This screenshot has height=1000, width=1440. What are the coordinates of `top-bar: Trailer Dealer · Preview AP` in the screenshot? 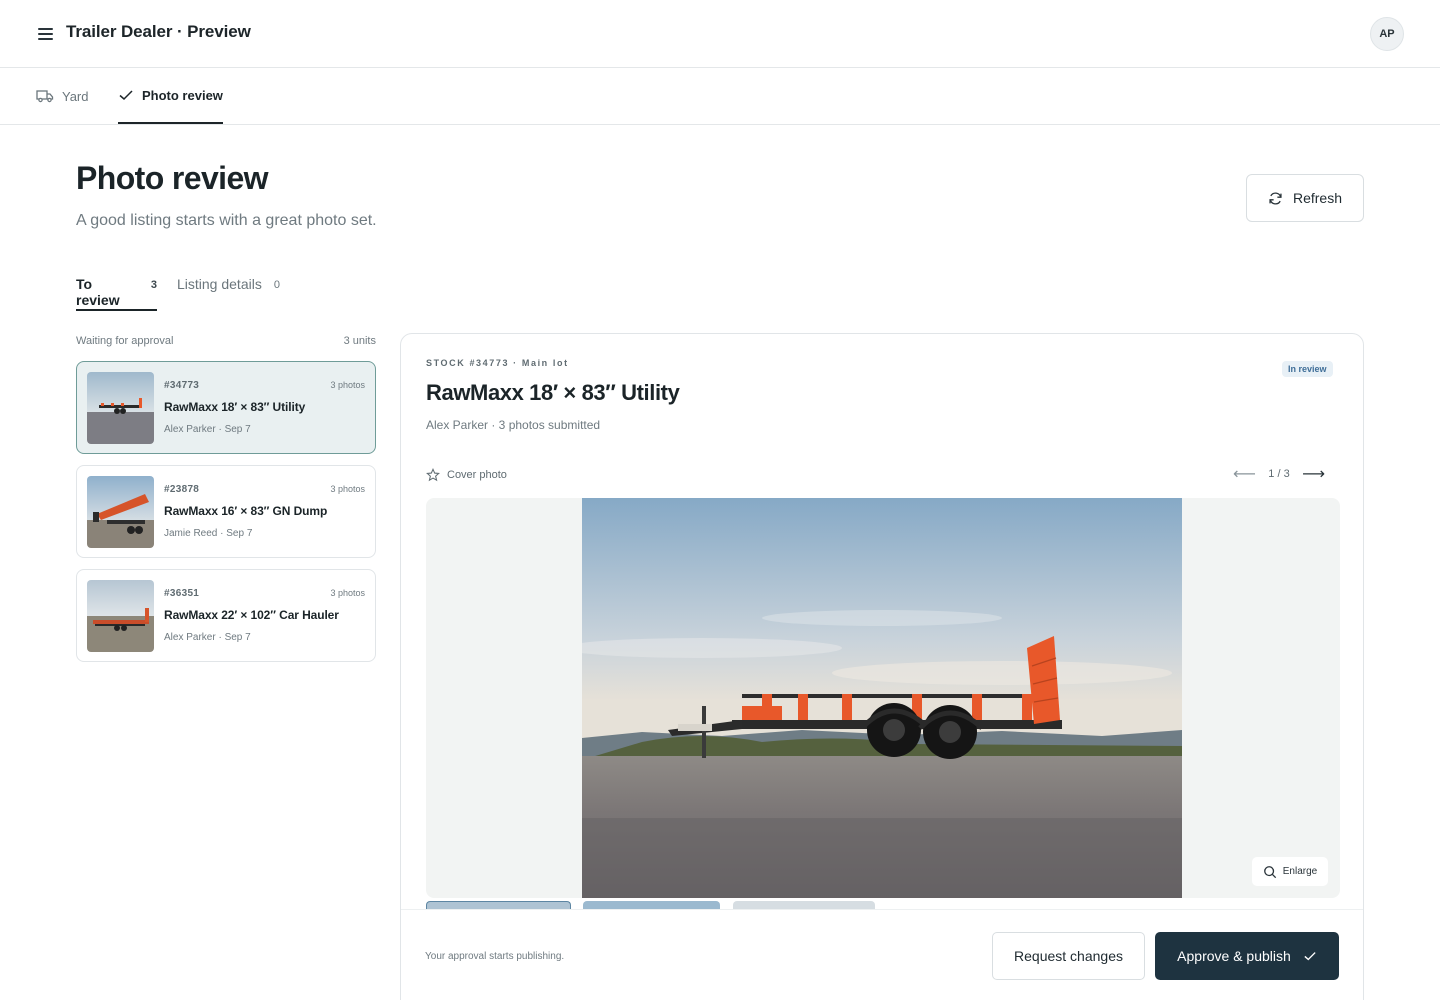 It's located at (720, 34).